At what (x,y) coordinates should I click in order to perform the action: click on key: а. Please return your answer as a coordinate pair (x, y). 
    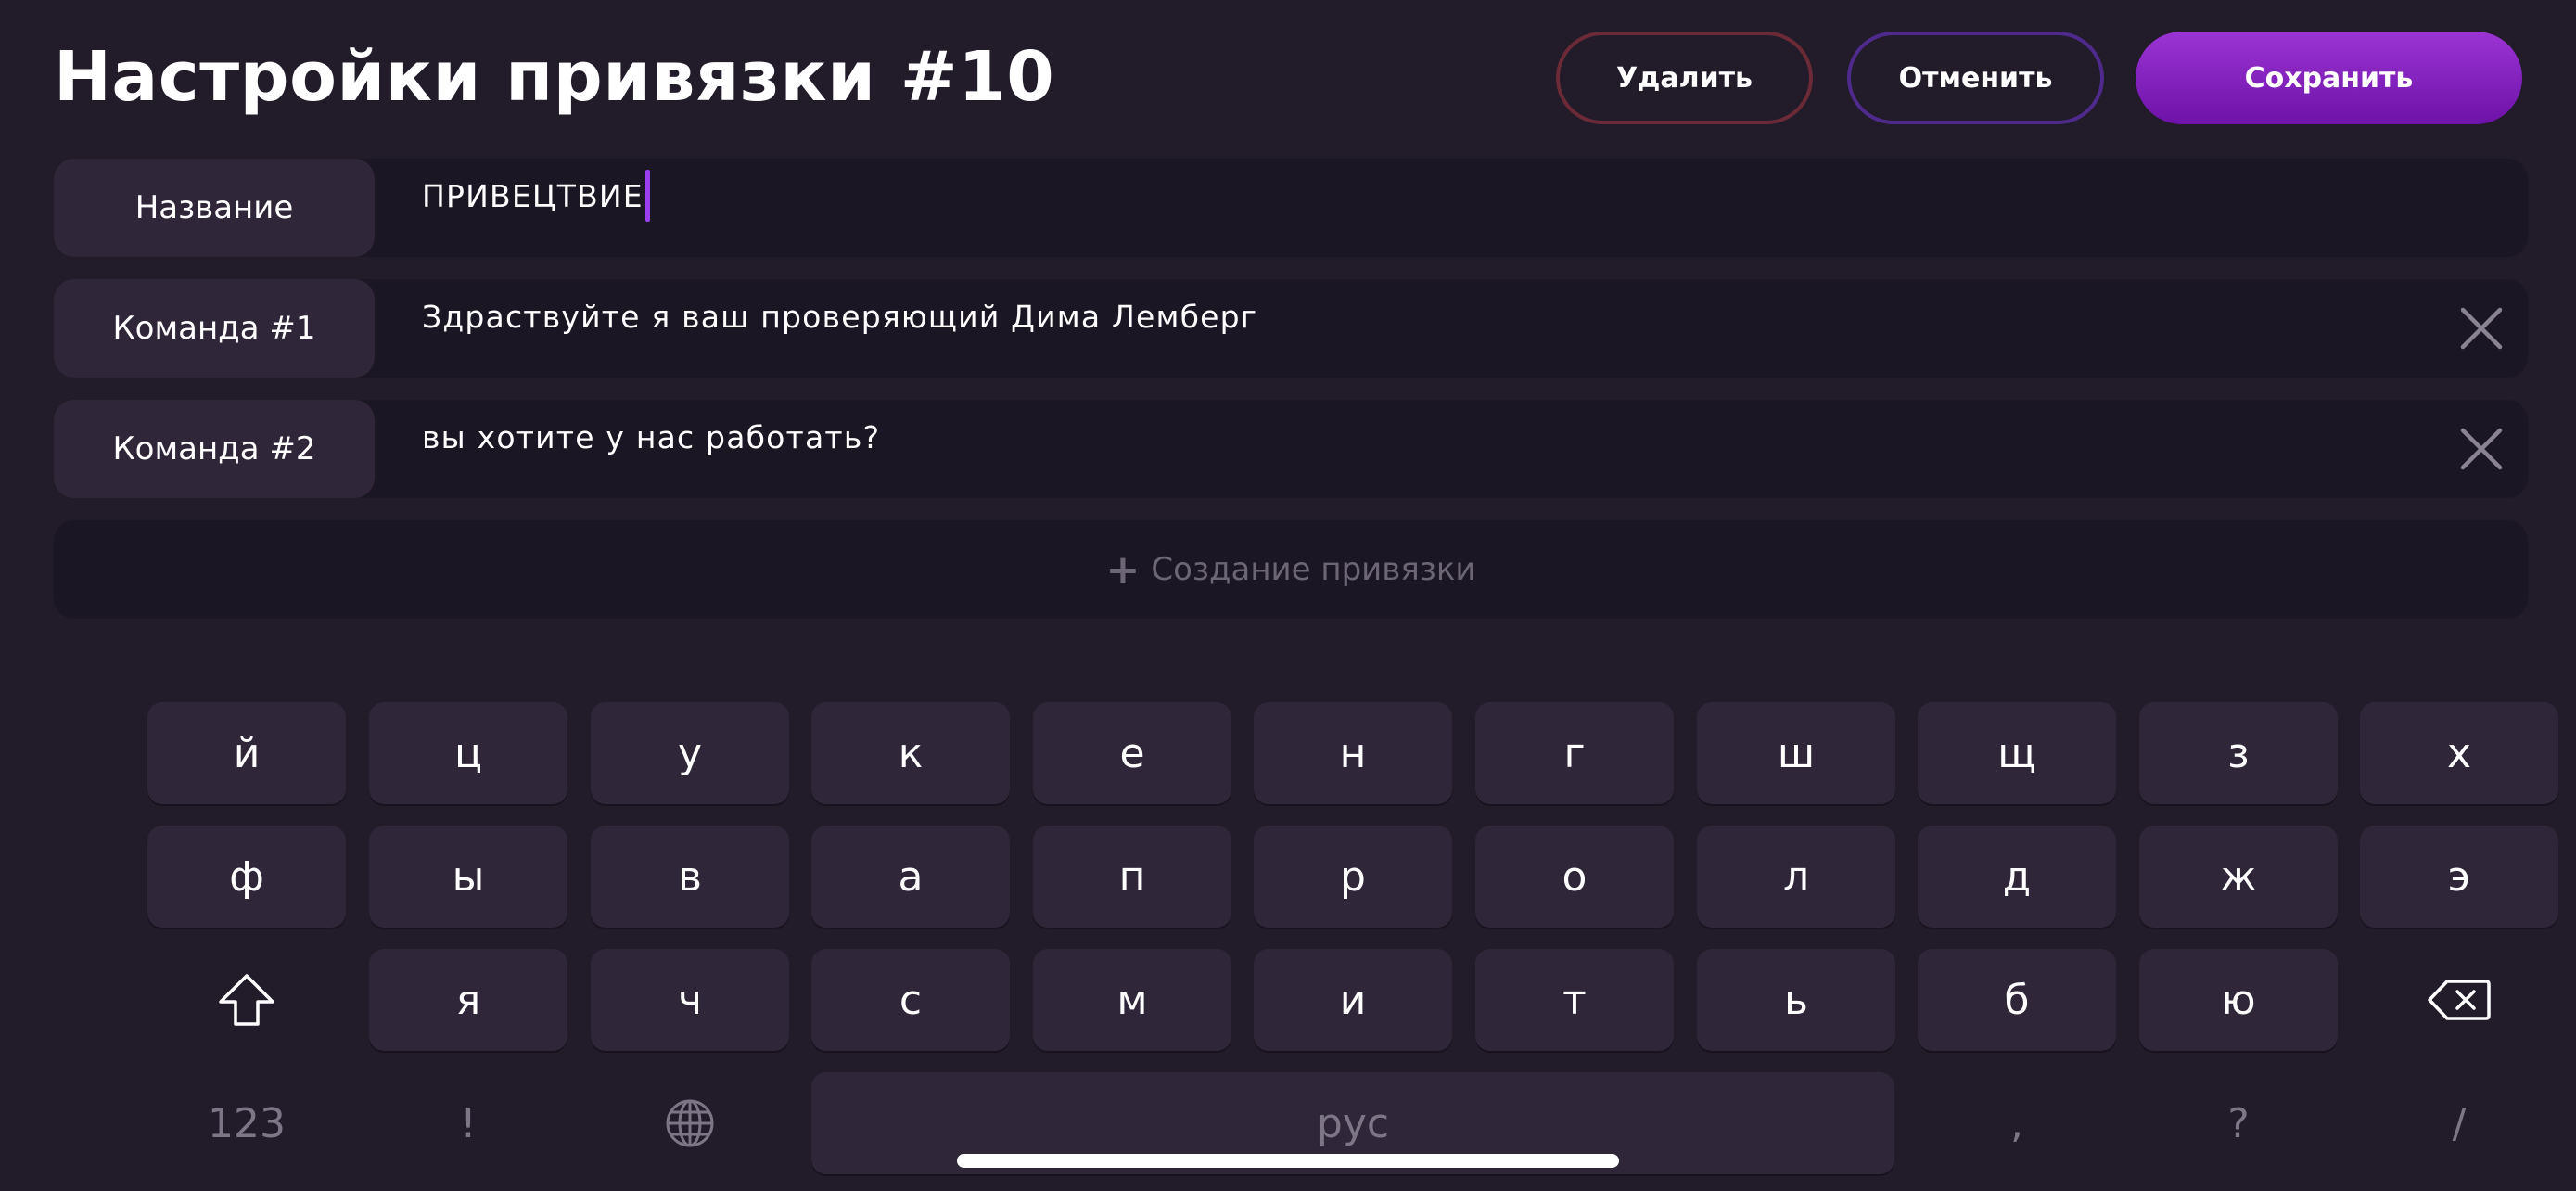
    Looking at the image, I should click on (910, 877).